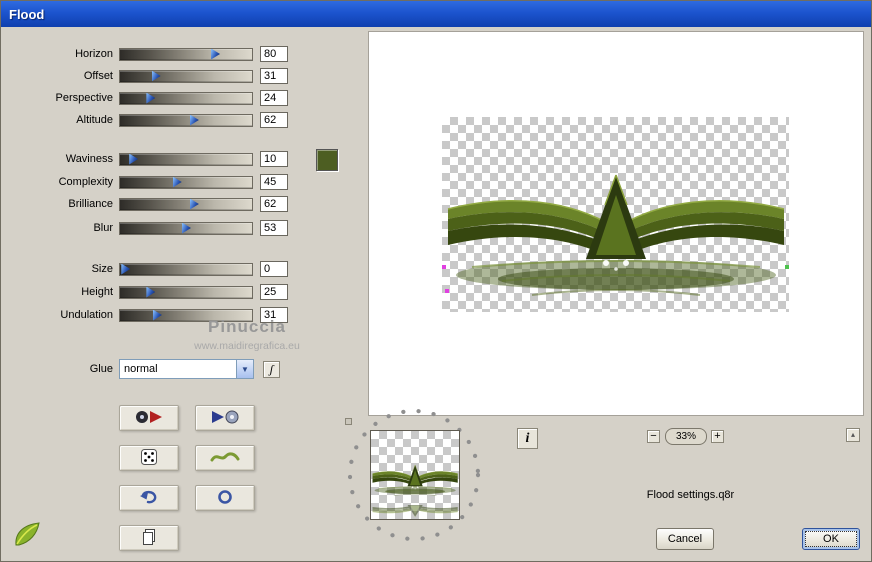 This screenshot has width=872, height=562. Describe the element at coordinates (436, 14) in the screenshot. I see `window-title-bar: Flood` at that location.